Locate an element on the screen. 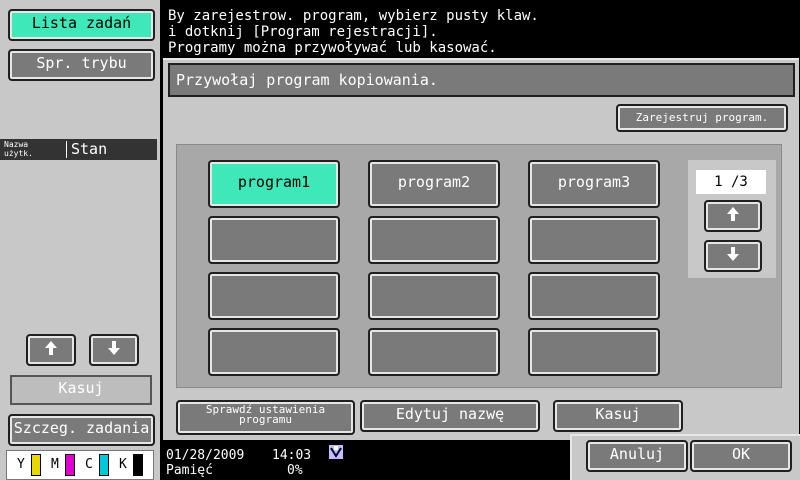  edit-name-button: Edytuj nazwę is located at coordinates (450, 416).